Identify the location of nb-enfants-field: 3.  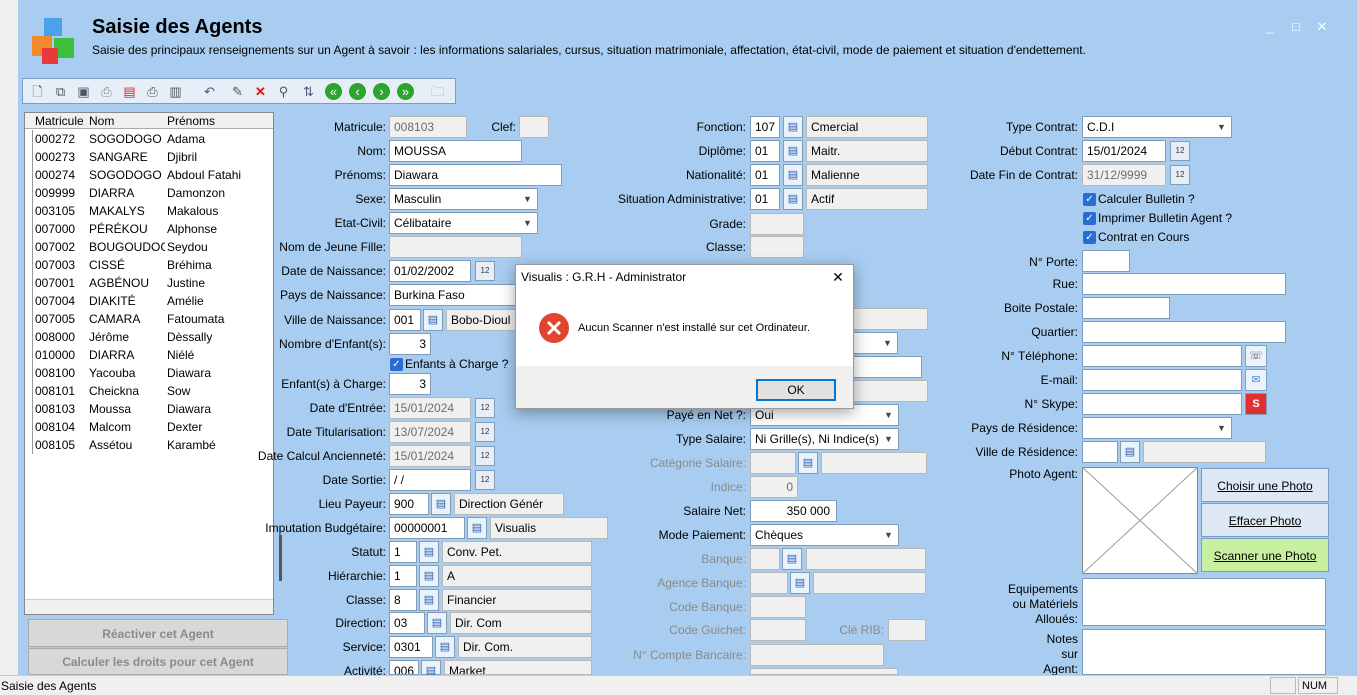
(410, 344).